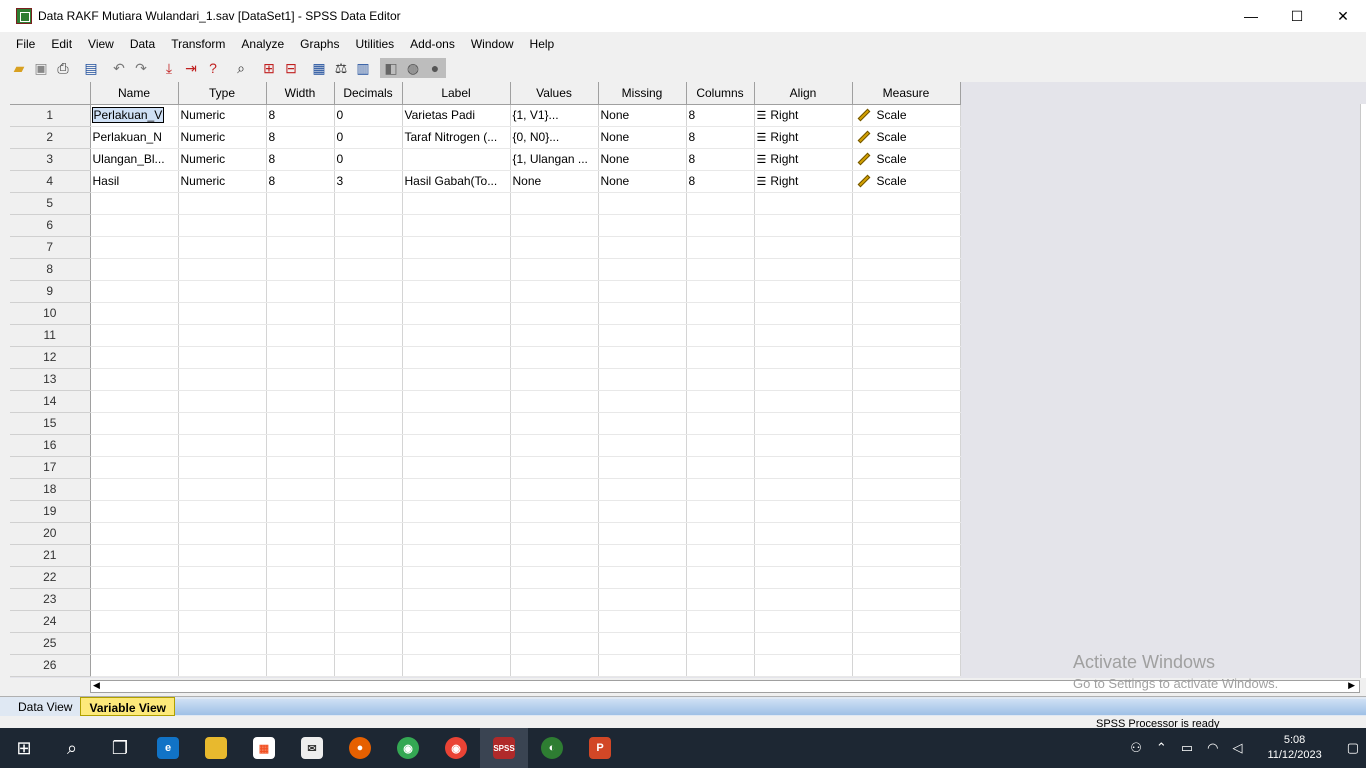  I want to click on row-number: 2, so click(50, 137).